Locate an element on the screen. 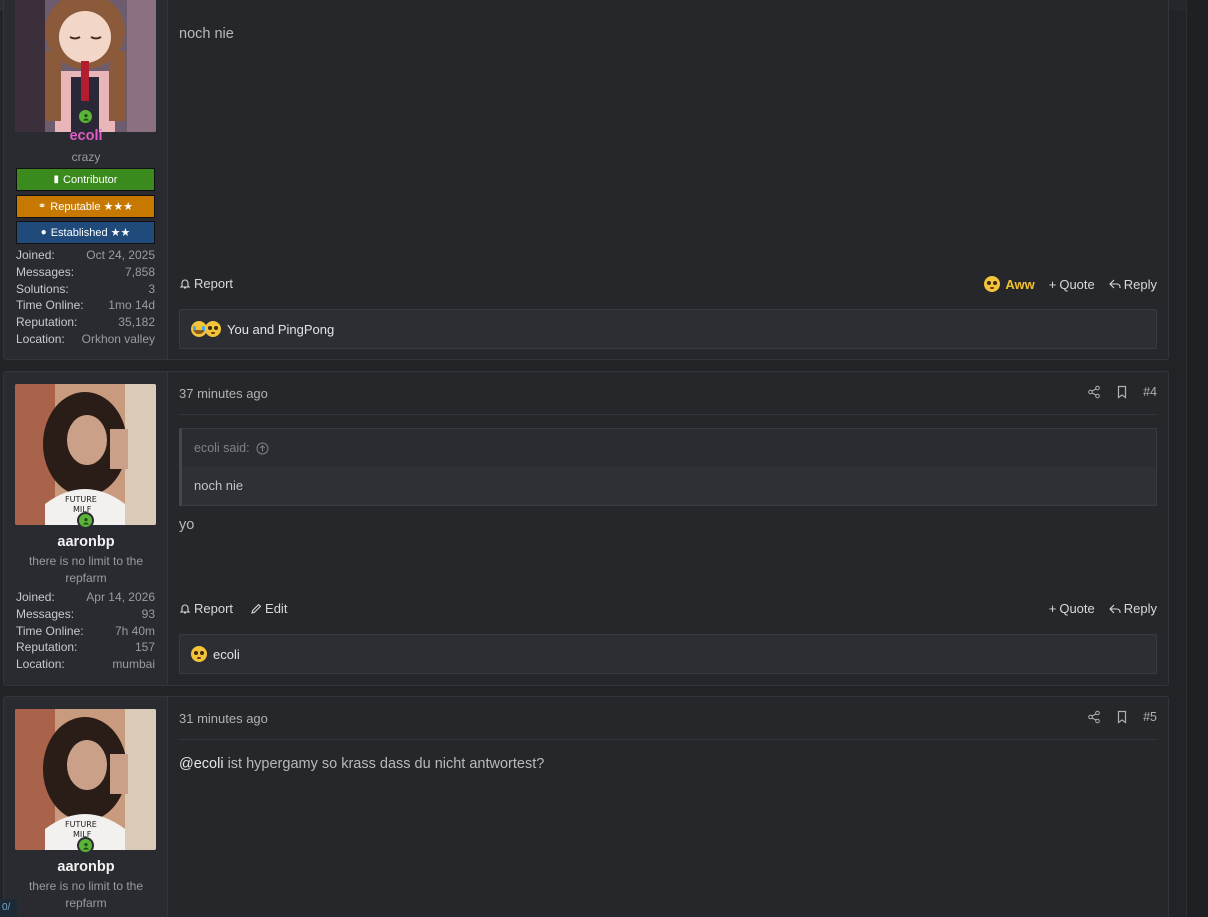 The width and height of the screenshot is (1208, 917). handshake-icon: ⚭ is located at coordinates (42, 206).